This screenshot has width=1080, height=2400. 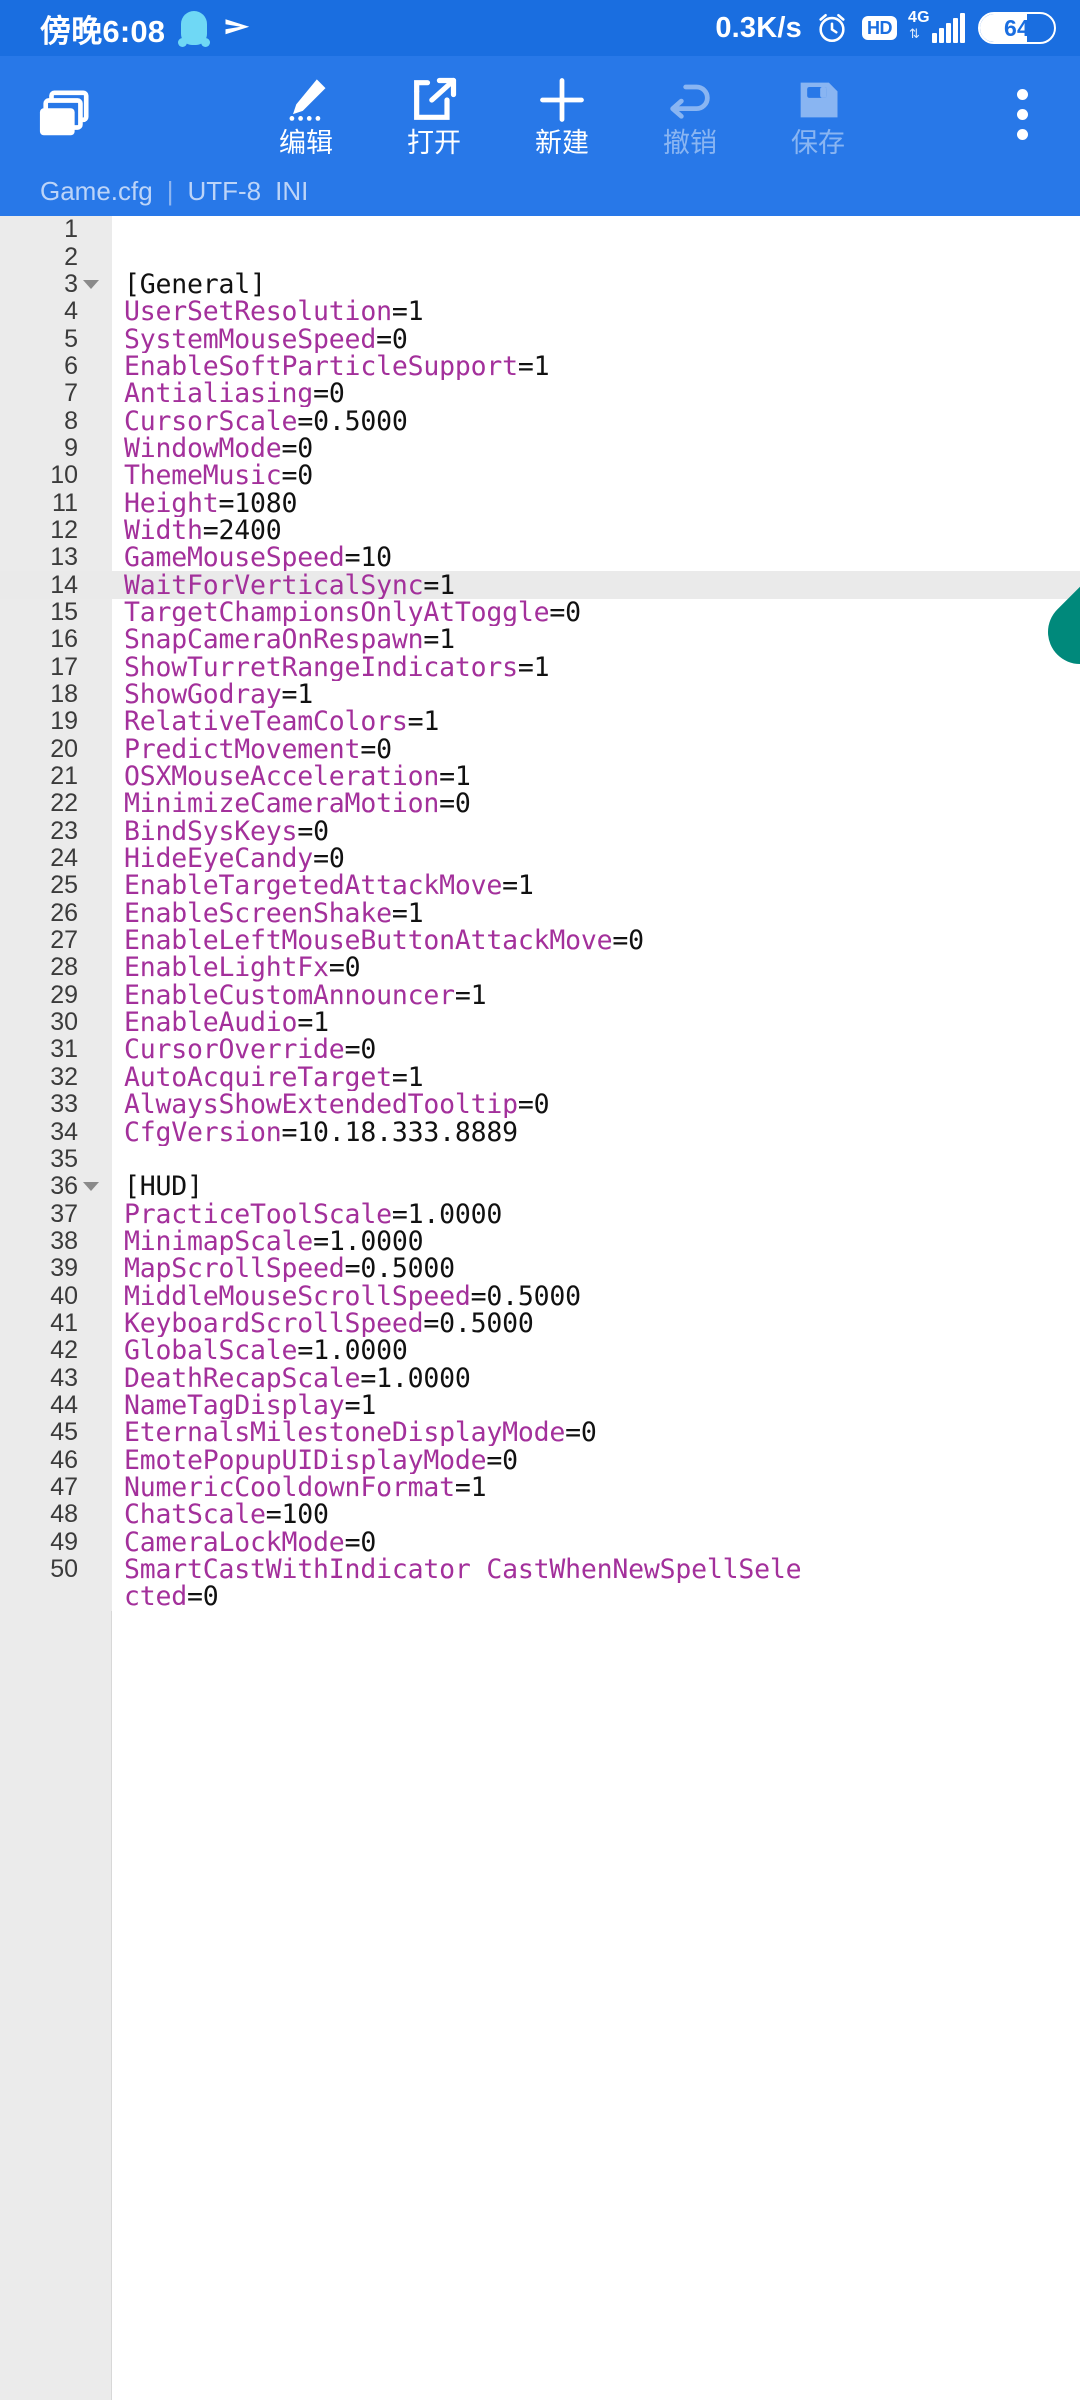 What do you see at coordinates (596, 639) in the screenshot?
I see `code-text: SnapCameraOnRespawn =1` at bounding box center [596, 639].